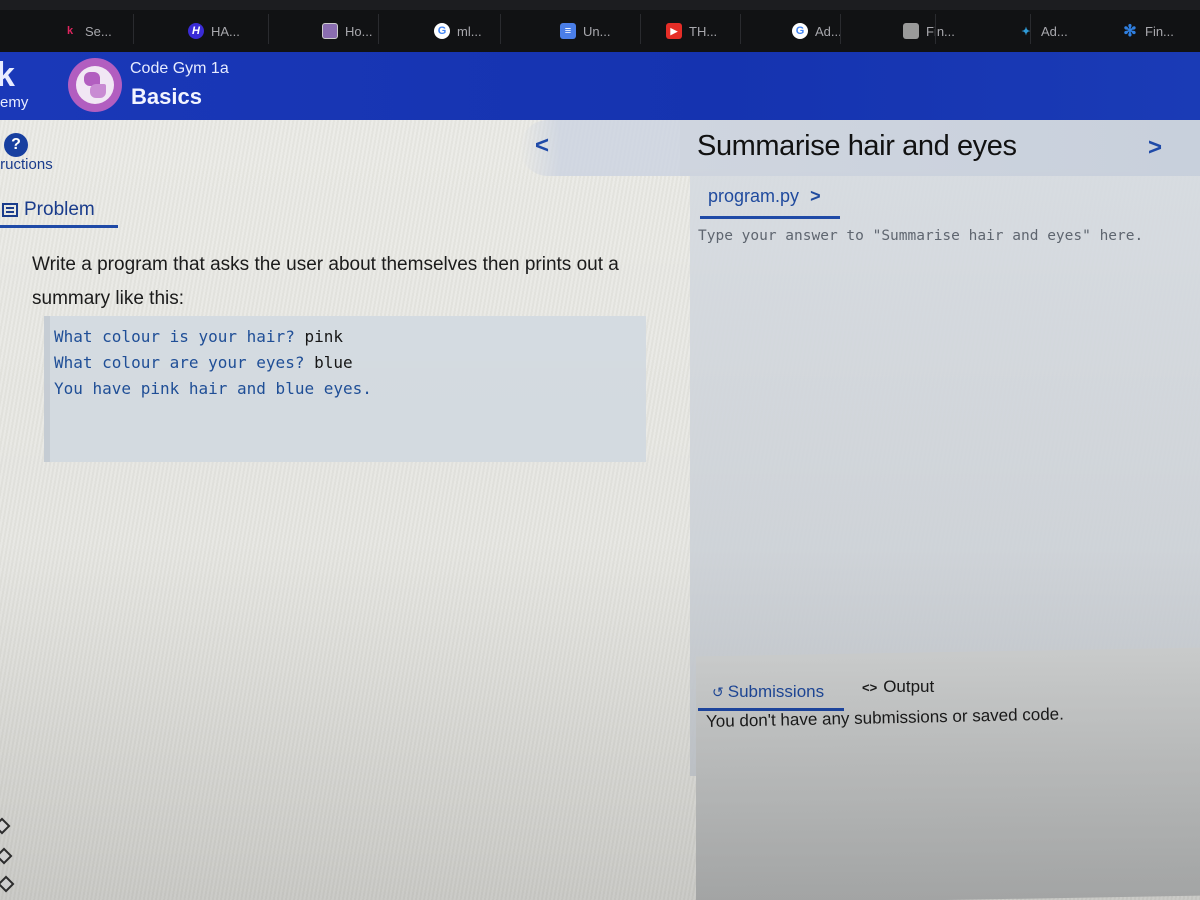  Describe the element at coordinates (770, 217) in the screenshot. I see `active-tab-indicator` at that location.